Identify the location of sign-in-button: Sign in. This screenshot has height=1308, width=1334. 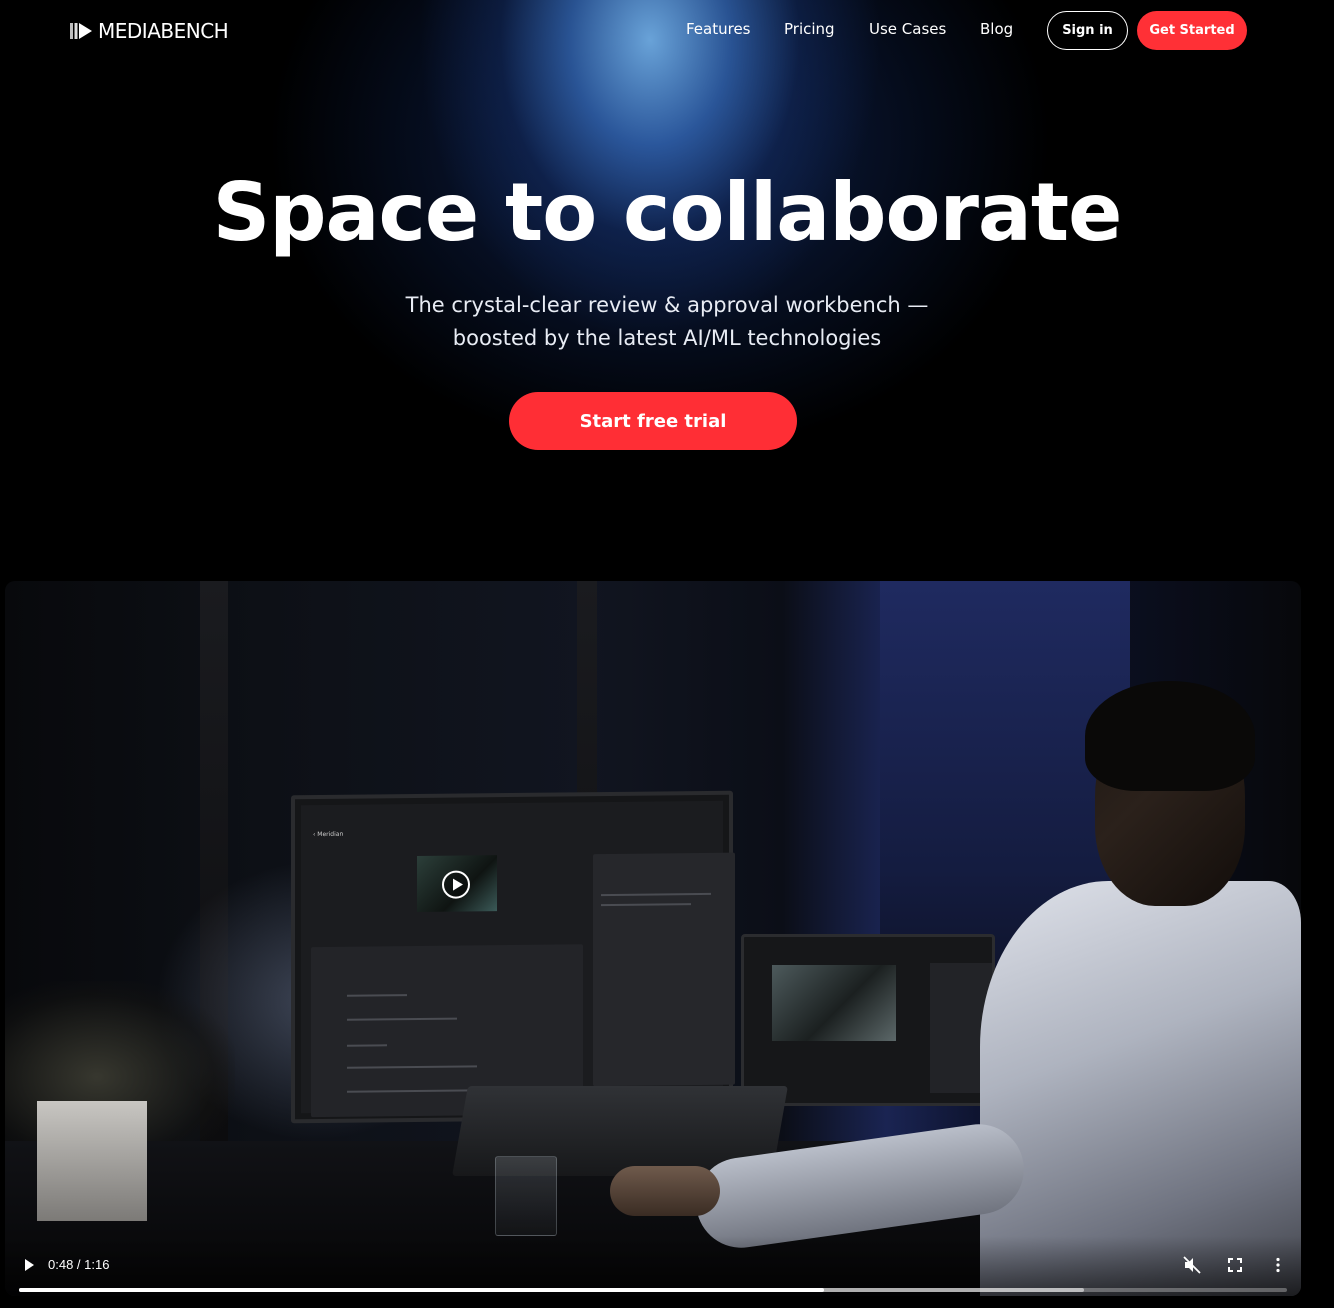
(1087, 30).